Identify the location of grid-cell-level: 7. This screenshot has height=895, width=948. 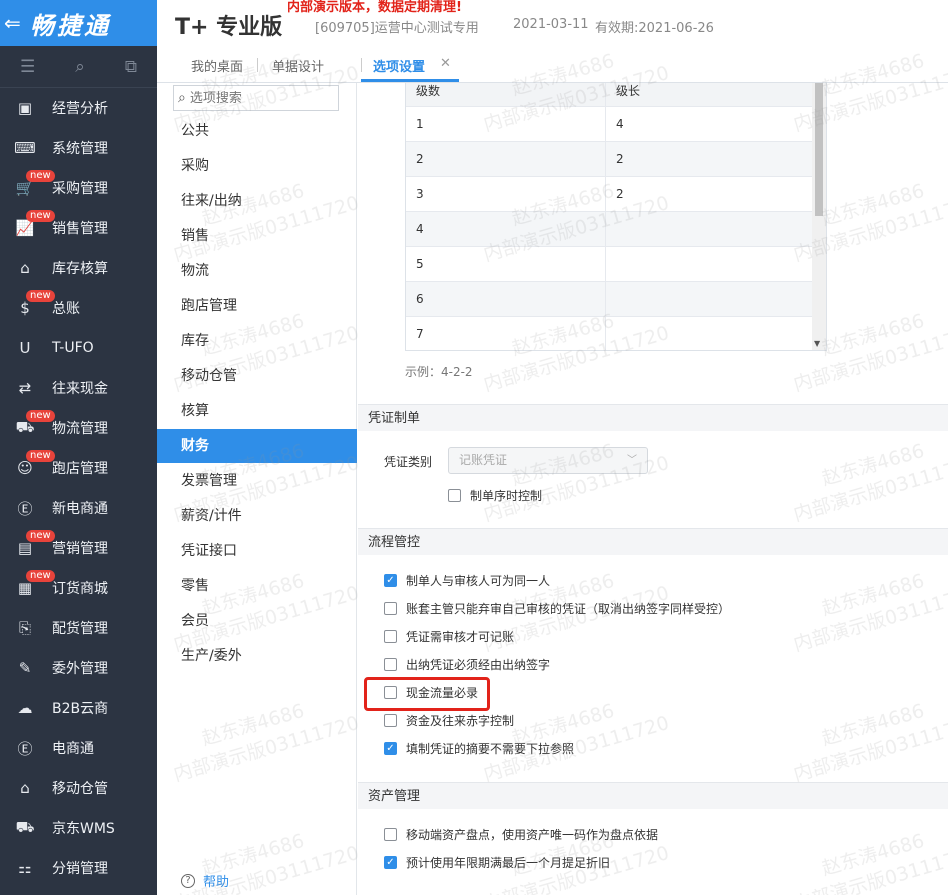
(506, 333).